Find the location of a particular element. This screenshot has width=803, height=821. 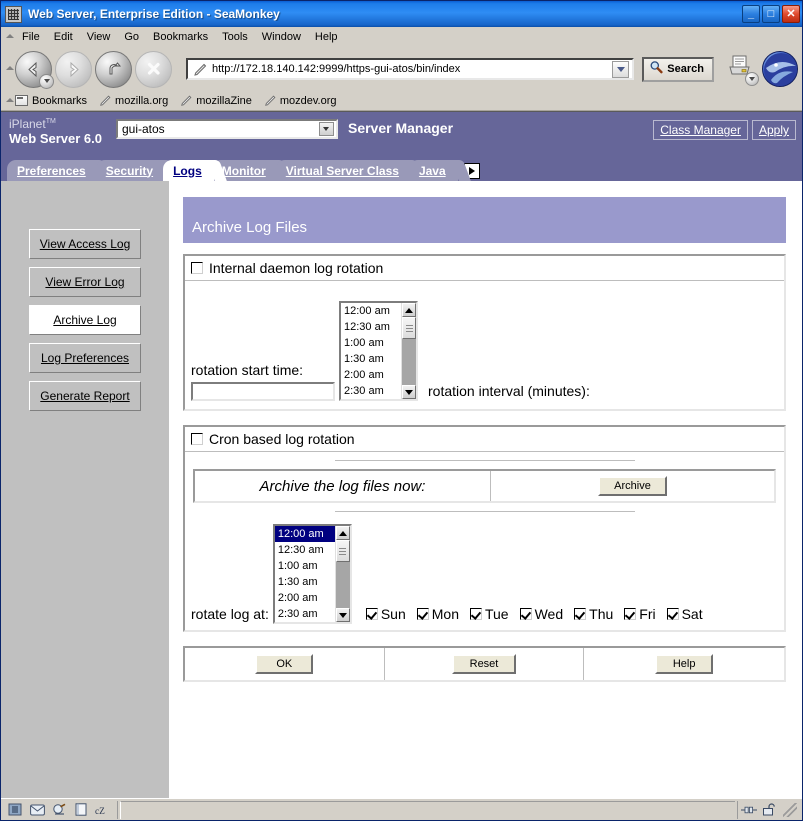

menu-window: Window is located at coordinates (281, 37).